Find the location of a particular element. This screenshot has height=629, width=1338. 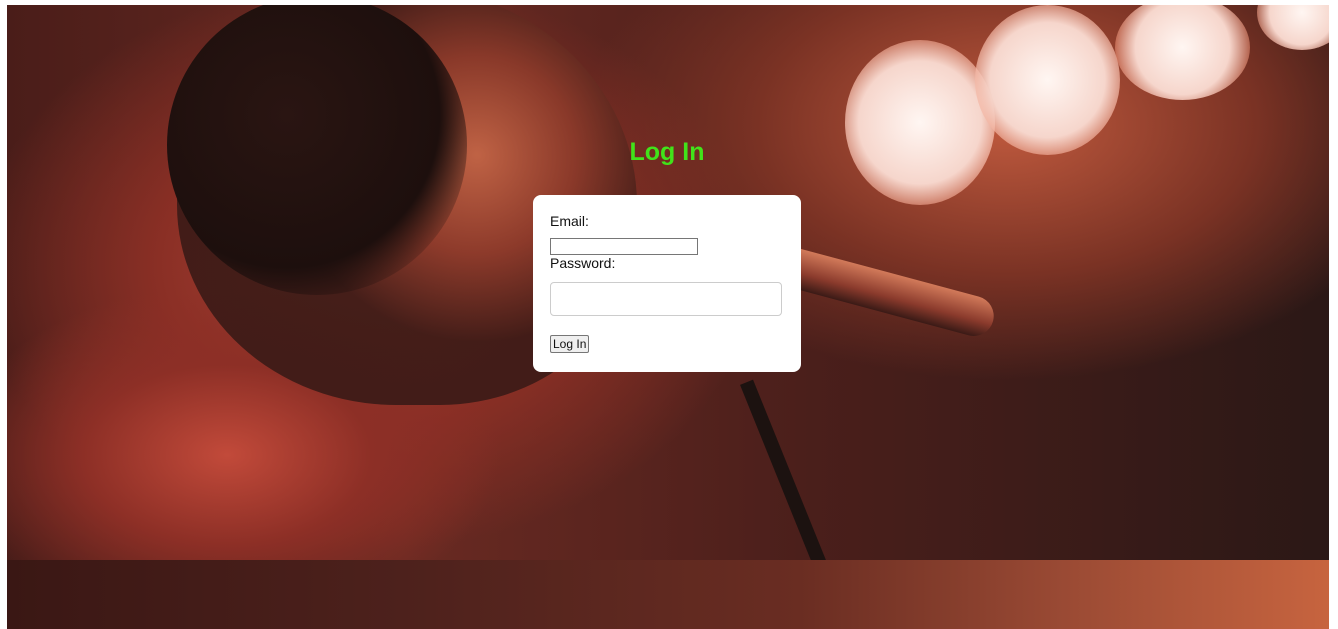

email-field is located at coordinates (624, 246).